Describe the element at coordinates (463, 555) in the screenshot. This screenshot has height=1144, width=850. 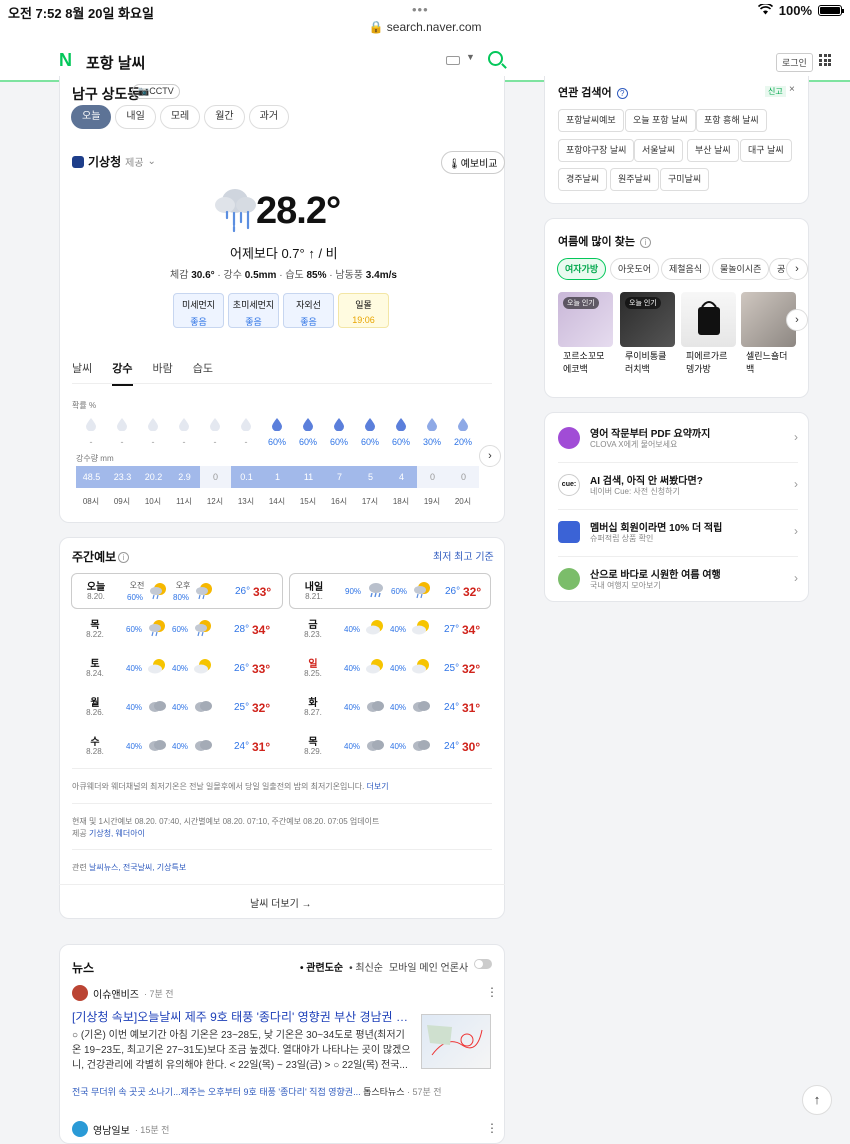
I see `weekly-sort: 최저 최고 기준` at that location.